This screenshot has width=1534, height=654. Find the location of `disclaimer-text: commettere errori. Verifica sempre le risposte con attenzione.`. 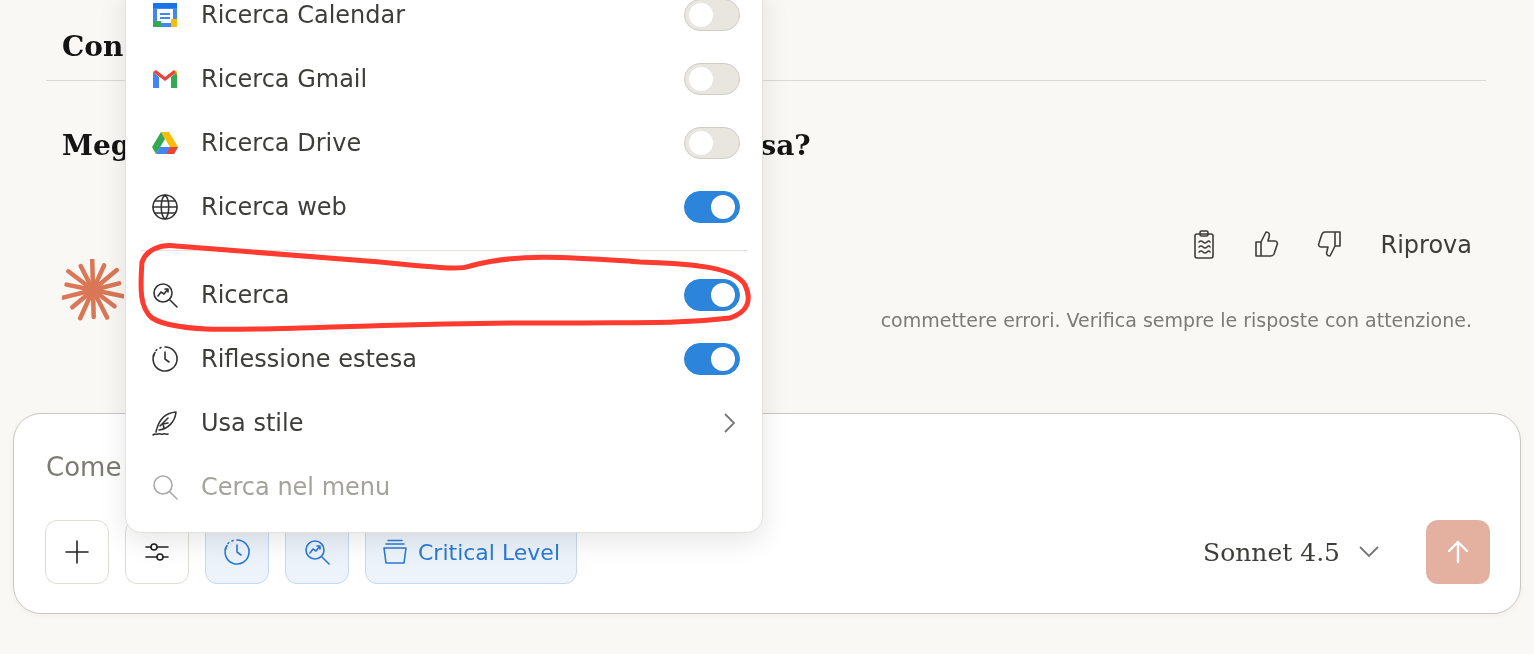

disclaimer-text: commettere errori. Verifica sempre le risposte con attenzione. is located at coordinates (1176, 320).